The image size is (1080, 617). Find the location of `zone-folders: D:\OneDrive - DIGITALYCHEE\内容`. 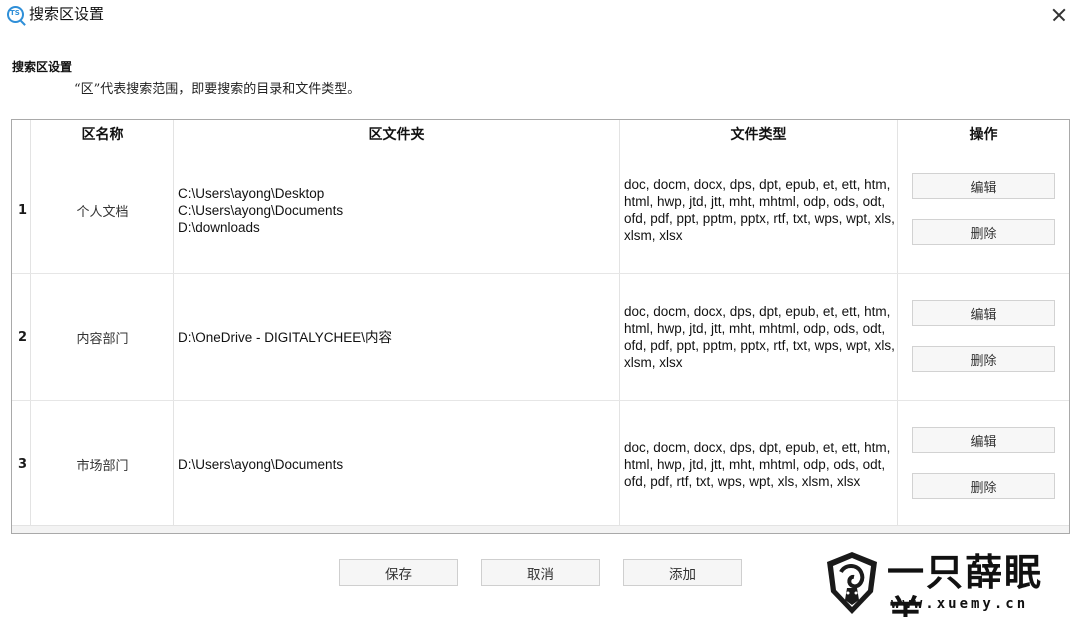

zone-folders: D:\OneDrive - DIGITALYCHEE\内容 is located at coordinates (398, 337).